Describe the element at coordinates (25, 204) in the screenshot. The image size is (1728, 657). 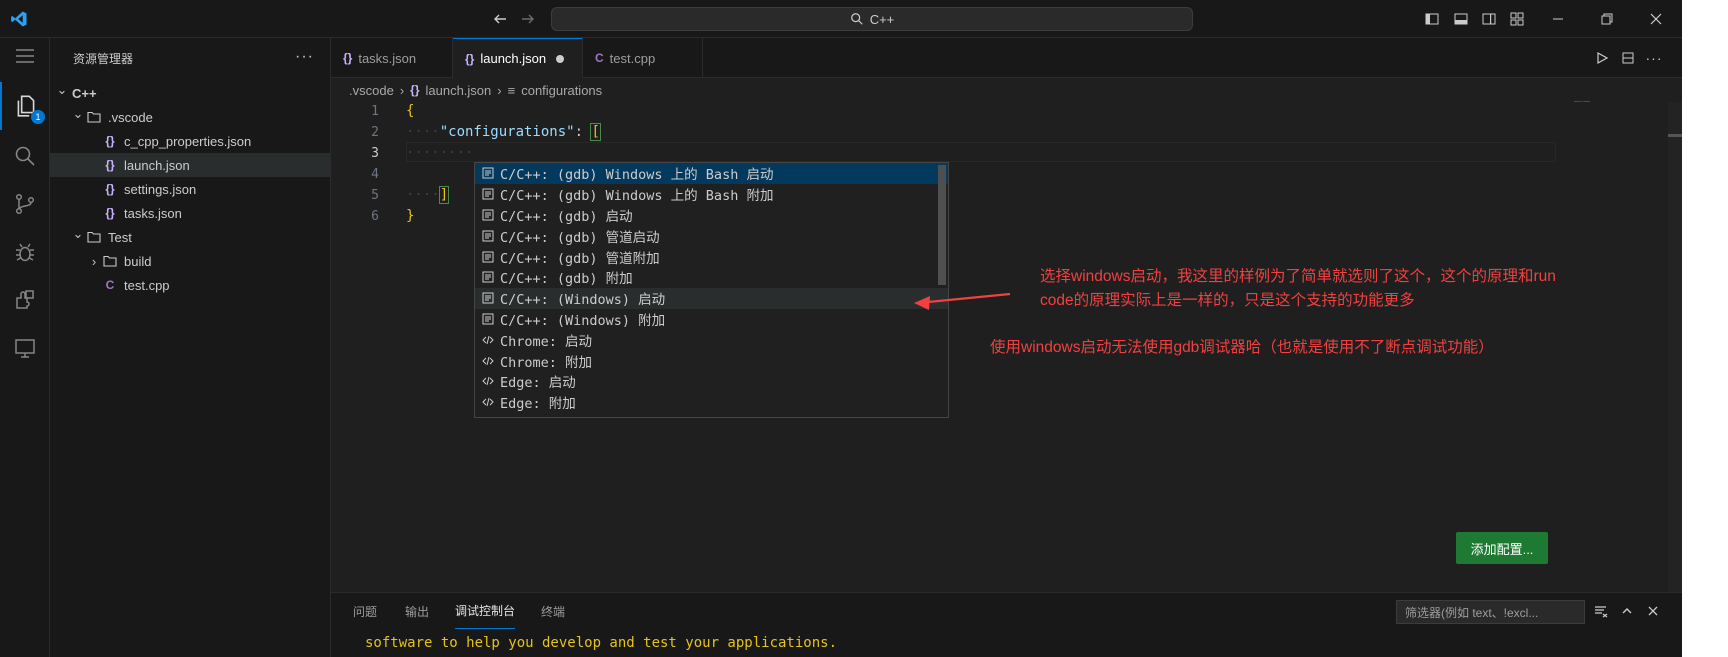
I see `source-control-icon` at that location.